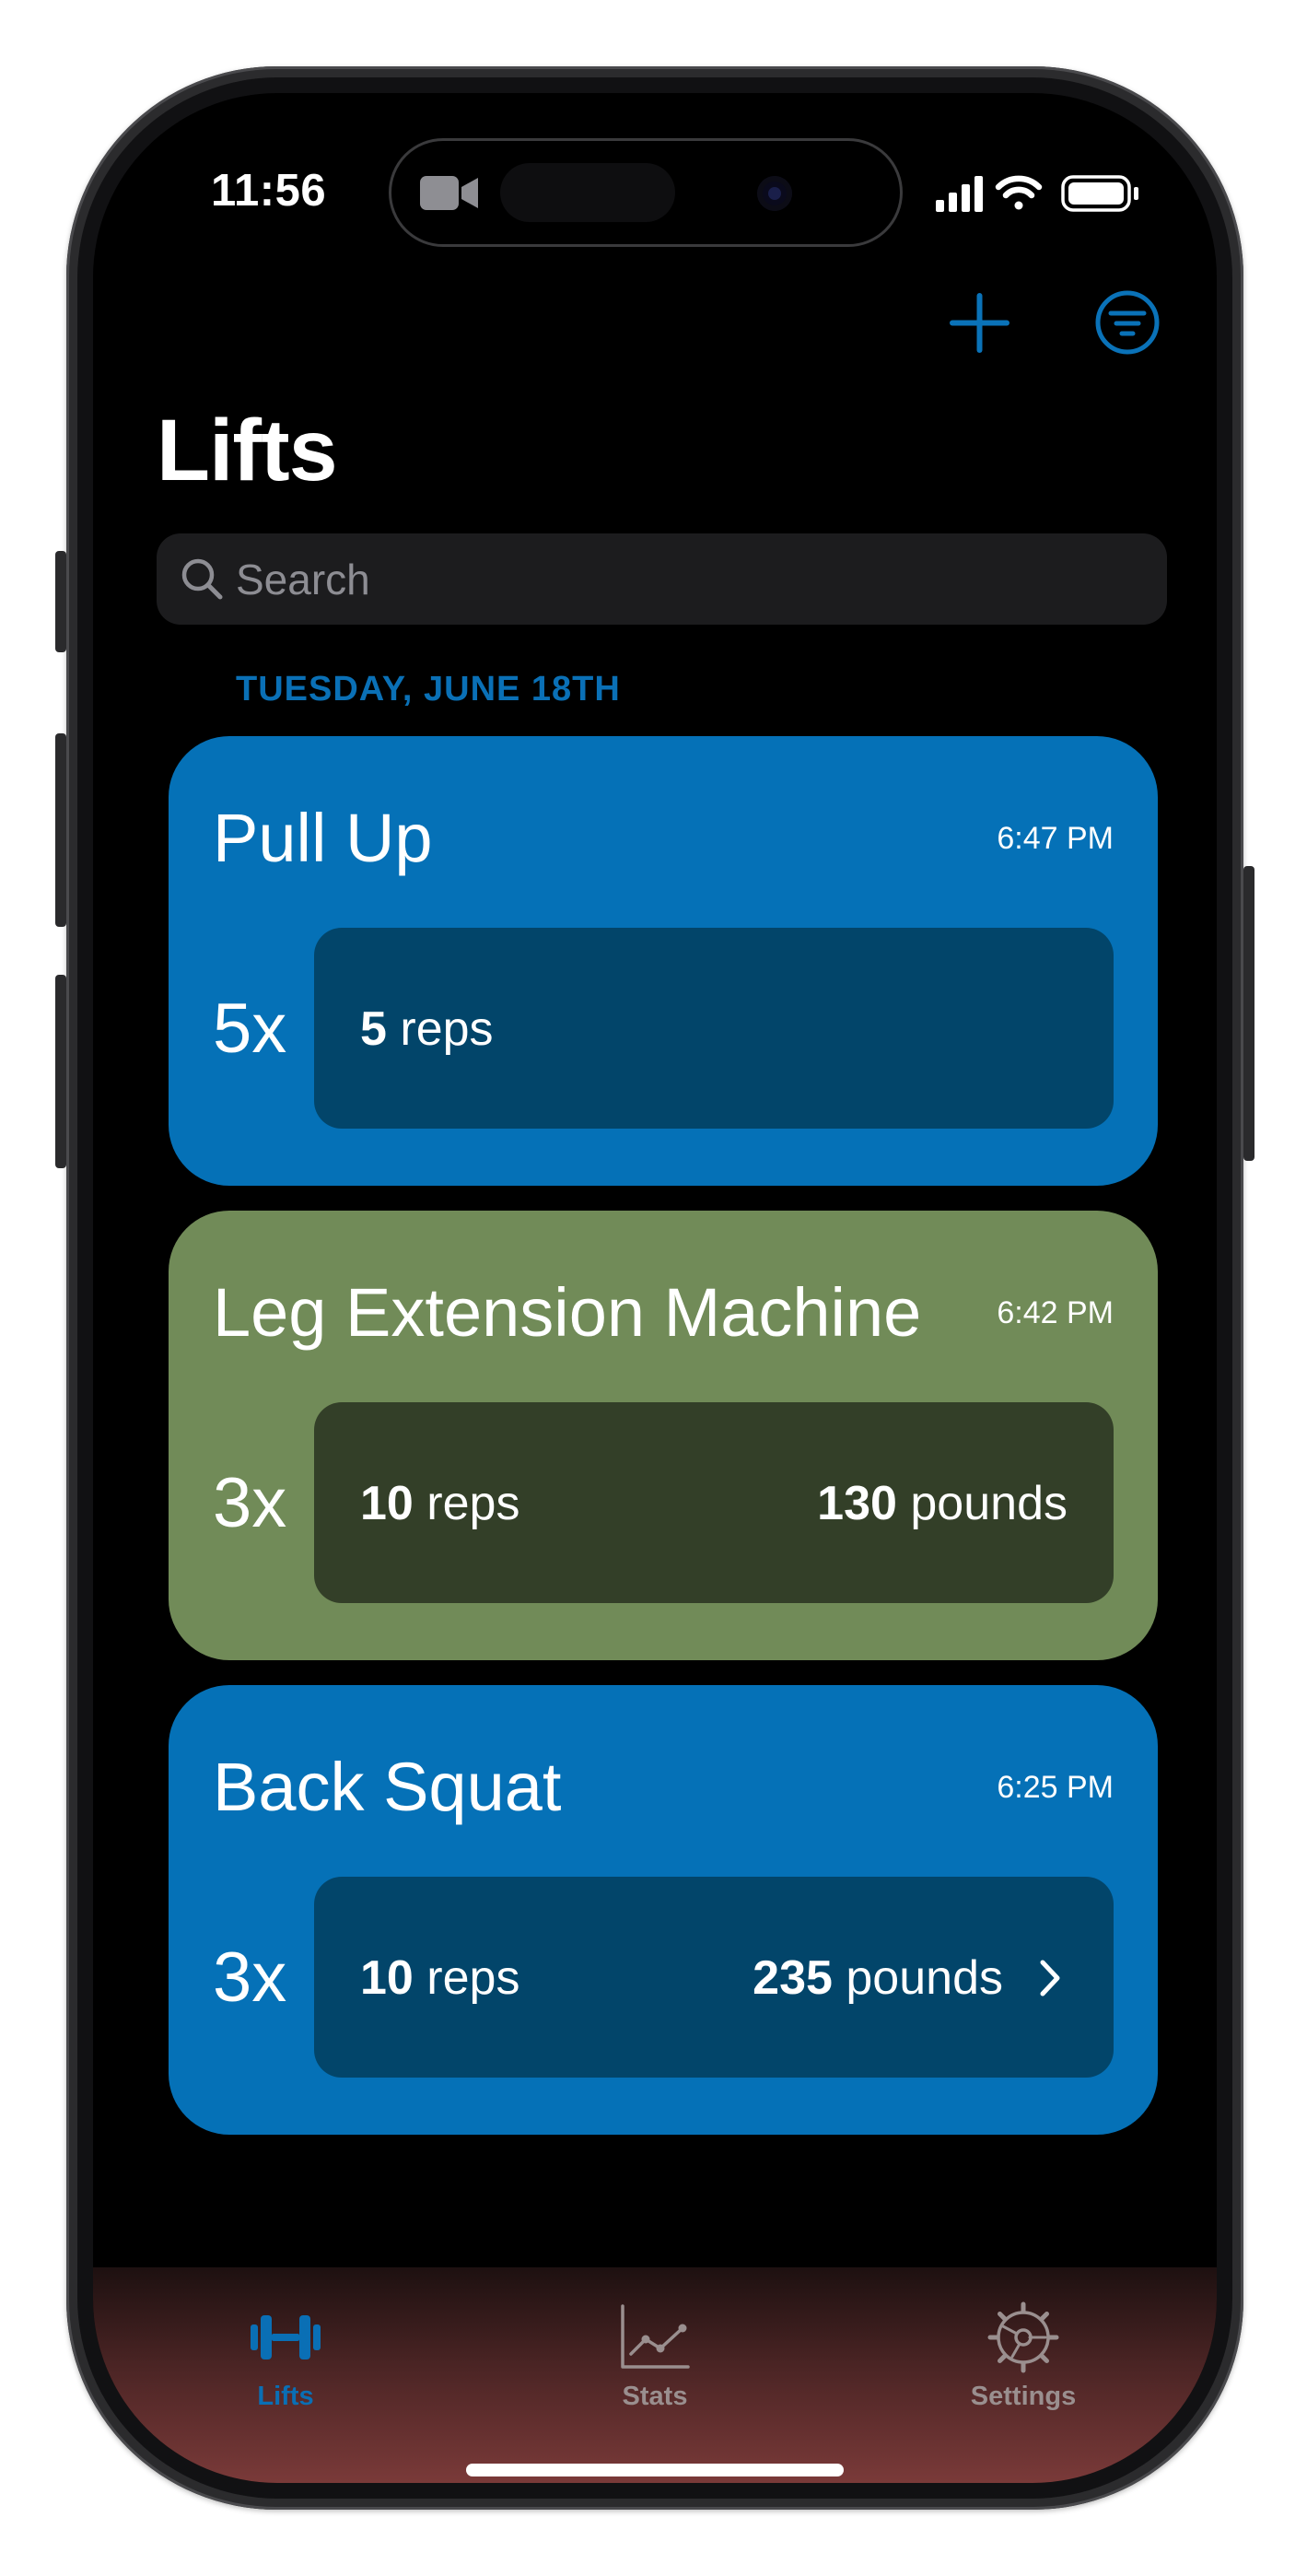 The image size is (1307, 2576). I want to click on tab-settings: Settings, so click(1024, 2350).